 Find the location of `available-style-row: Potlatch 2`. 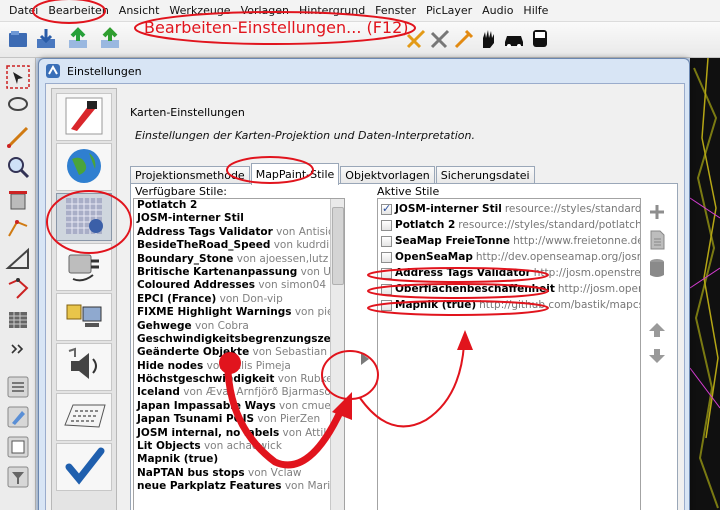

available-style-row: Potlatch 2 is located at coordinates (239, 205).